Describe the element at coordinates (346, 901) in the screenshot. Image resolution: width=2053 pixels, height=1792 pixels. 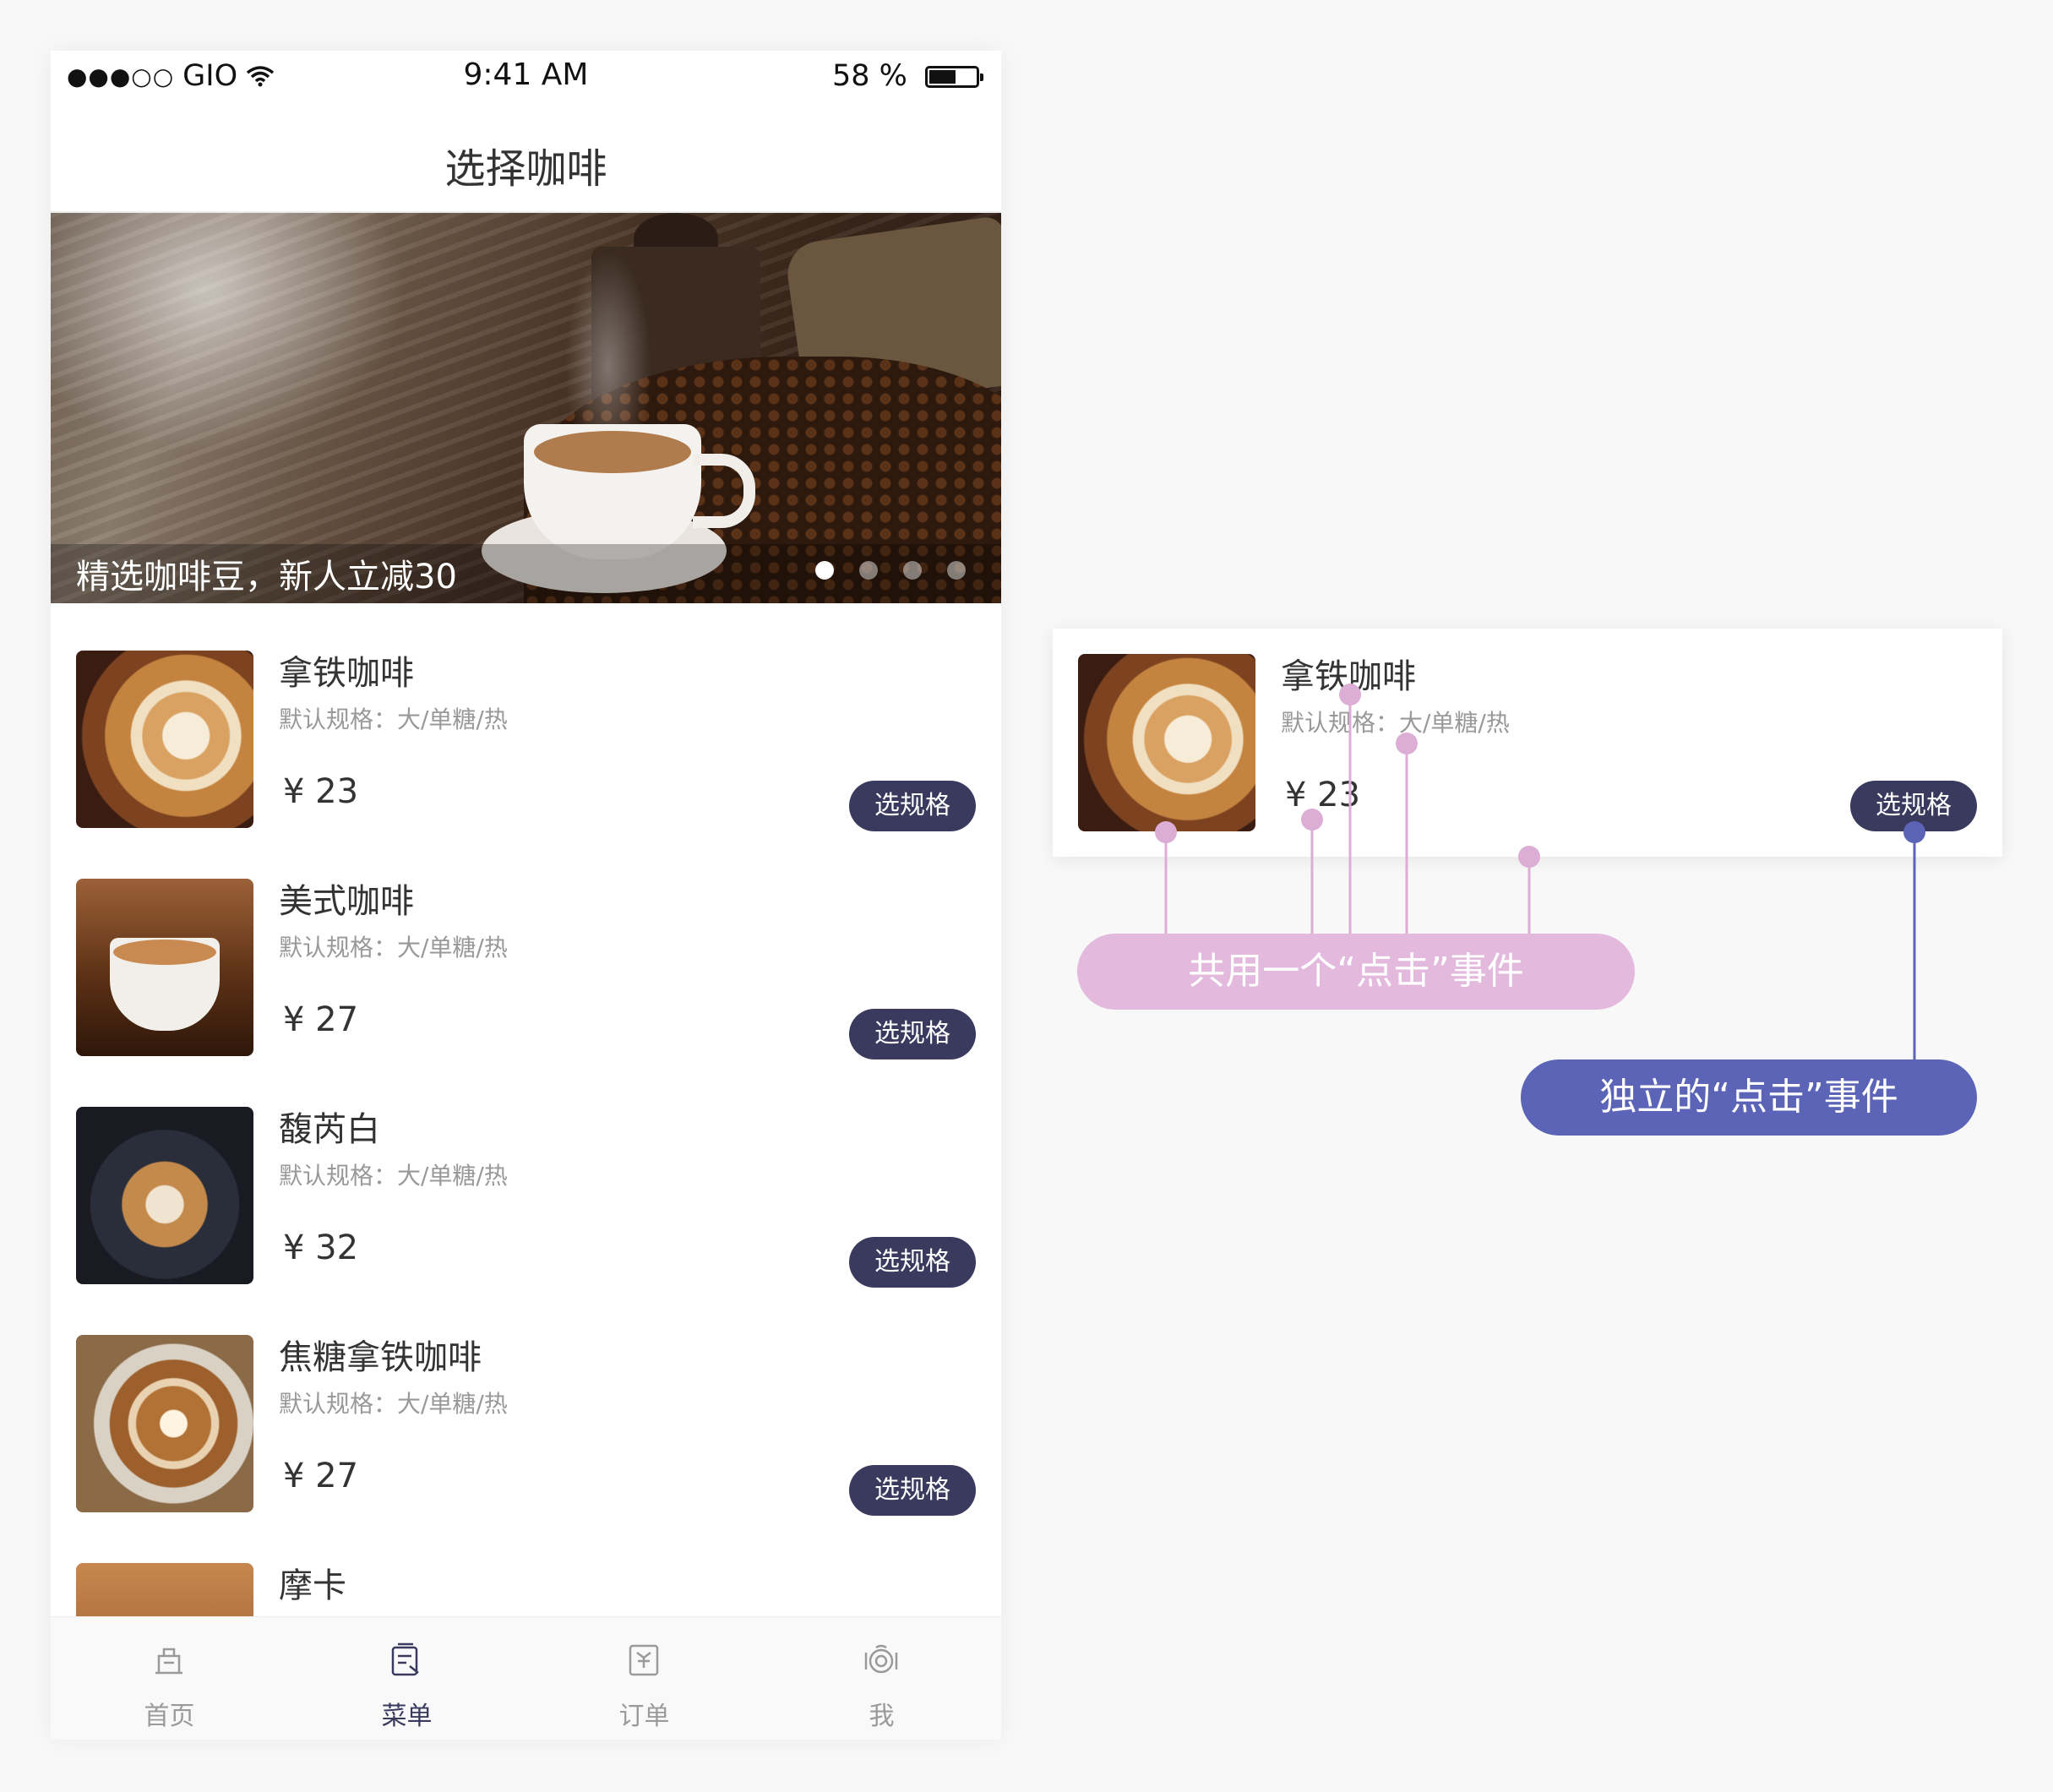
I see `product-name: 美式咖啡` at that location.